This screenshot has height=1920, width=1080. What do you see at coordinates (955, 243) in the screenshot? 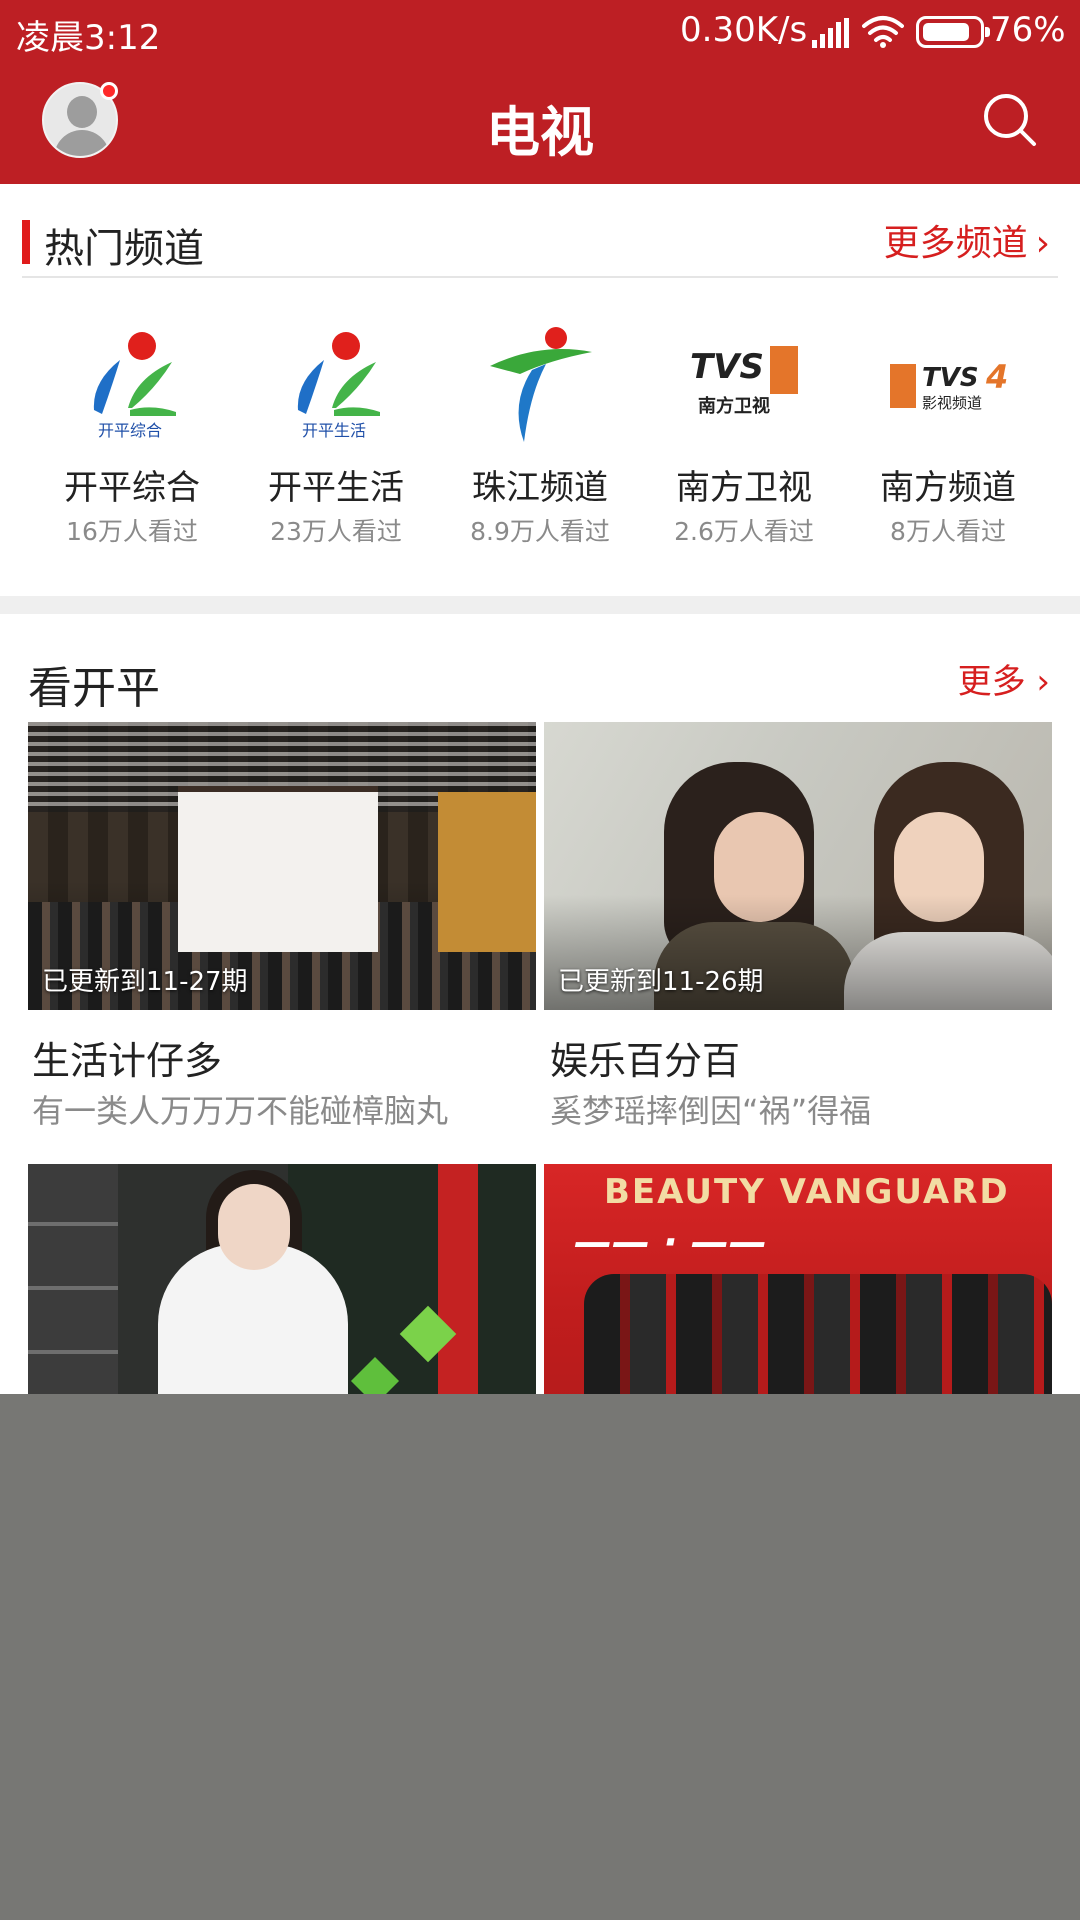
I see `more-channels-label: 更多频道` at bounding box center [955, 243].